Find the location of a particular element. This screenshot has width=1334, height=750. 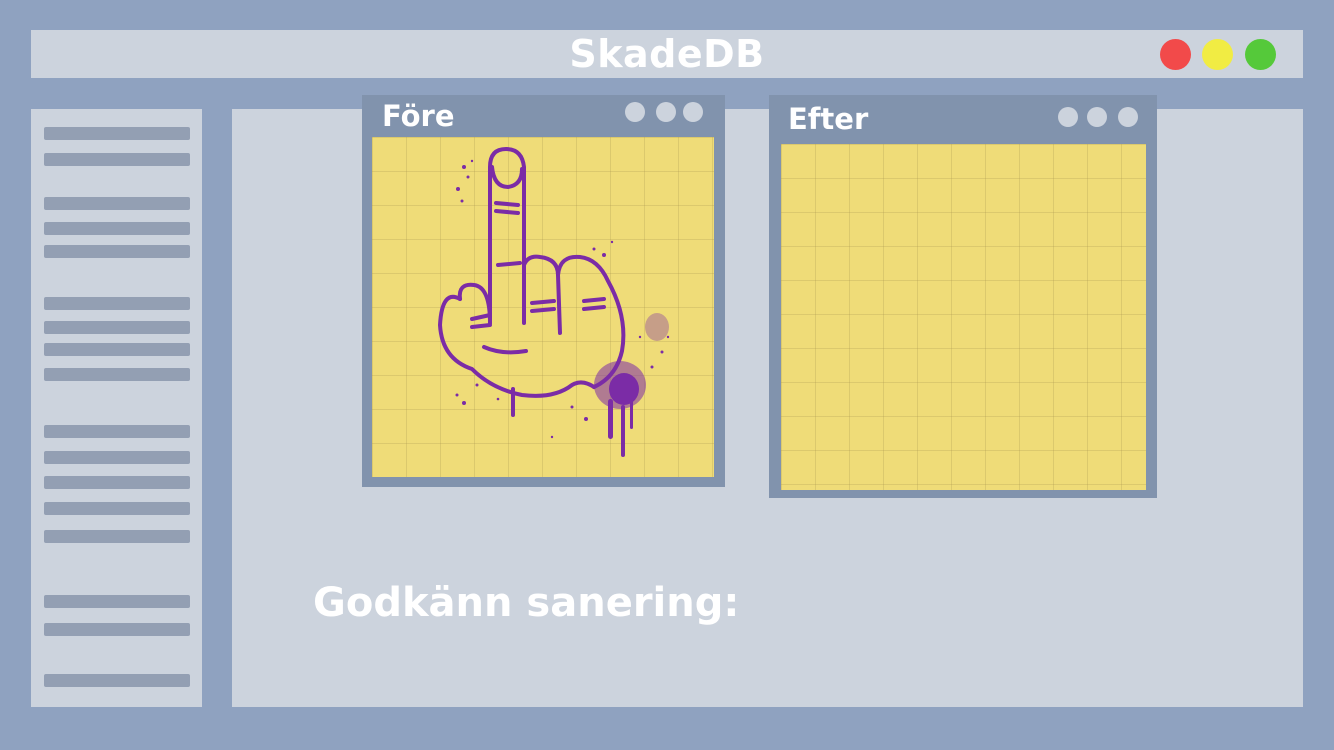

after-image is located at coordinates (963, 317).